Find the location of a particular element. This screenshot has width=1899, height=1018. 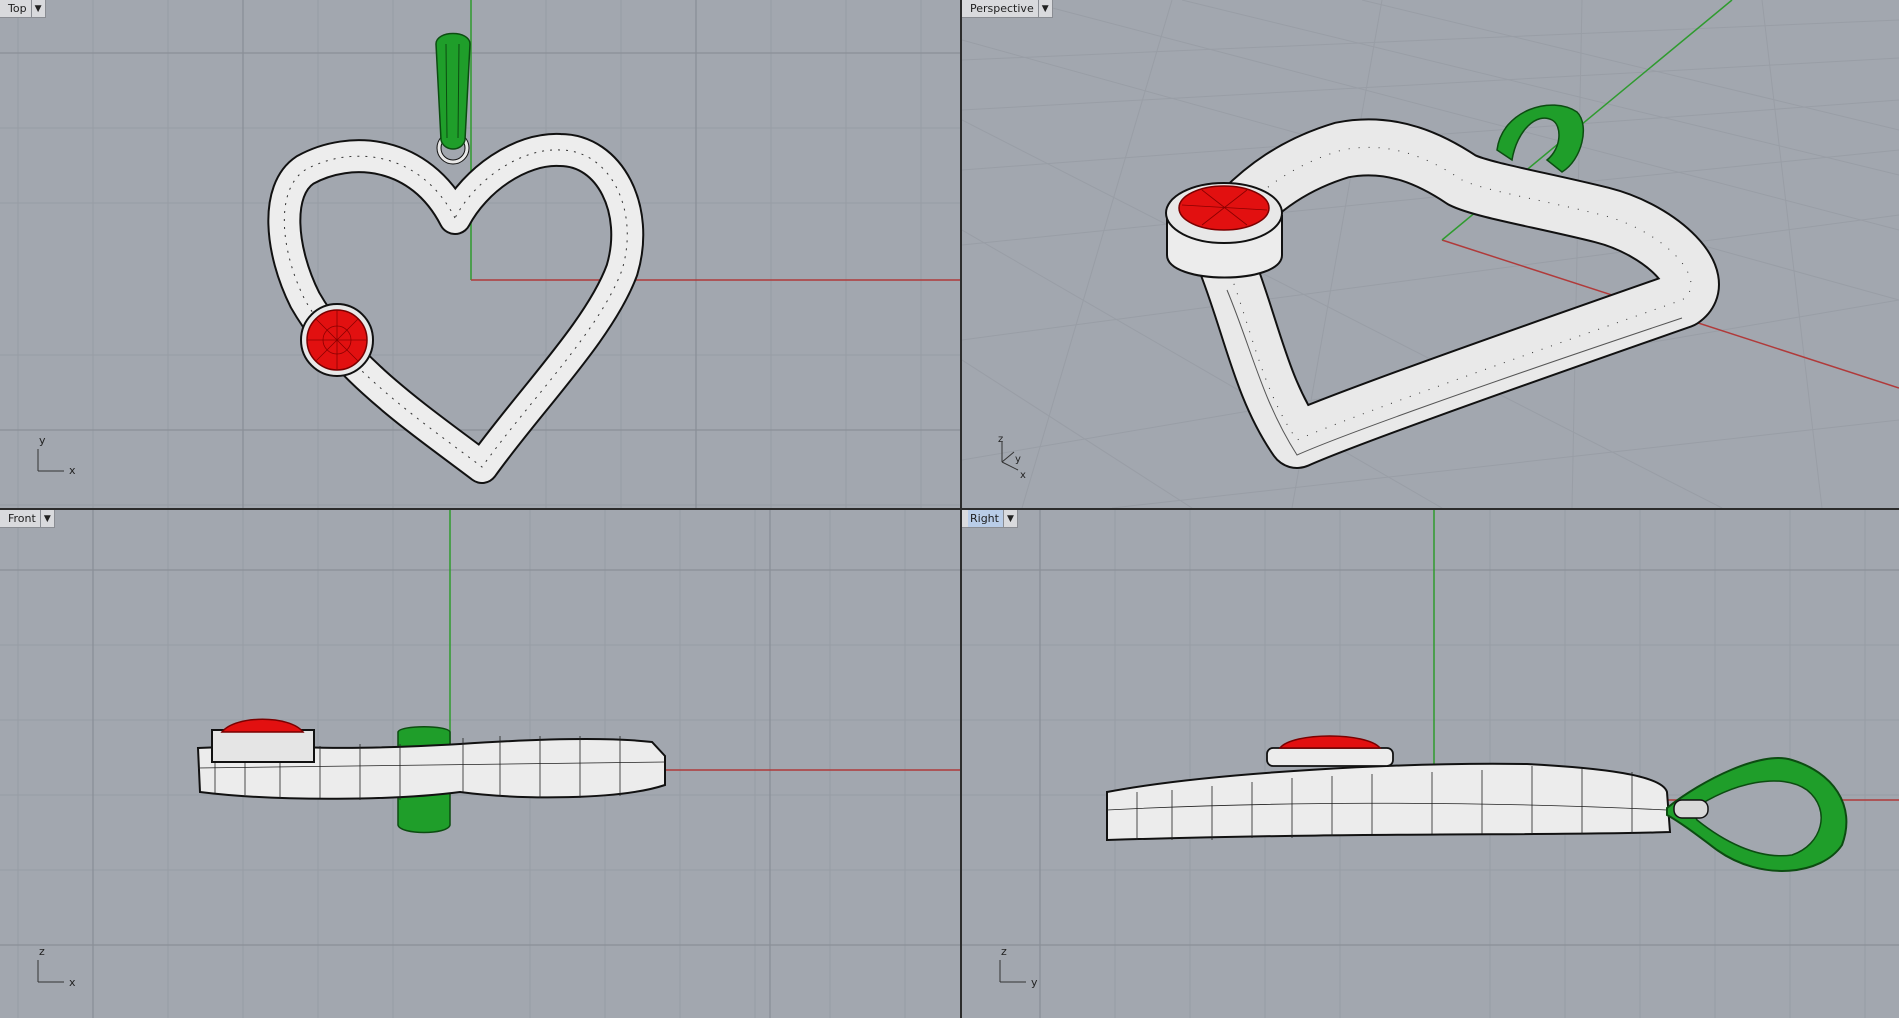

viewport-tab-top: Top ▼ is located at coordinates (23, 9).